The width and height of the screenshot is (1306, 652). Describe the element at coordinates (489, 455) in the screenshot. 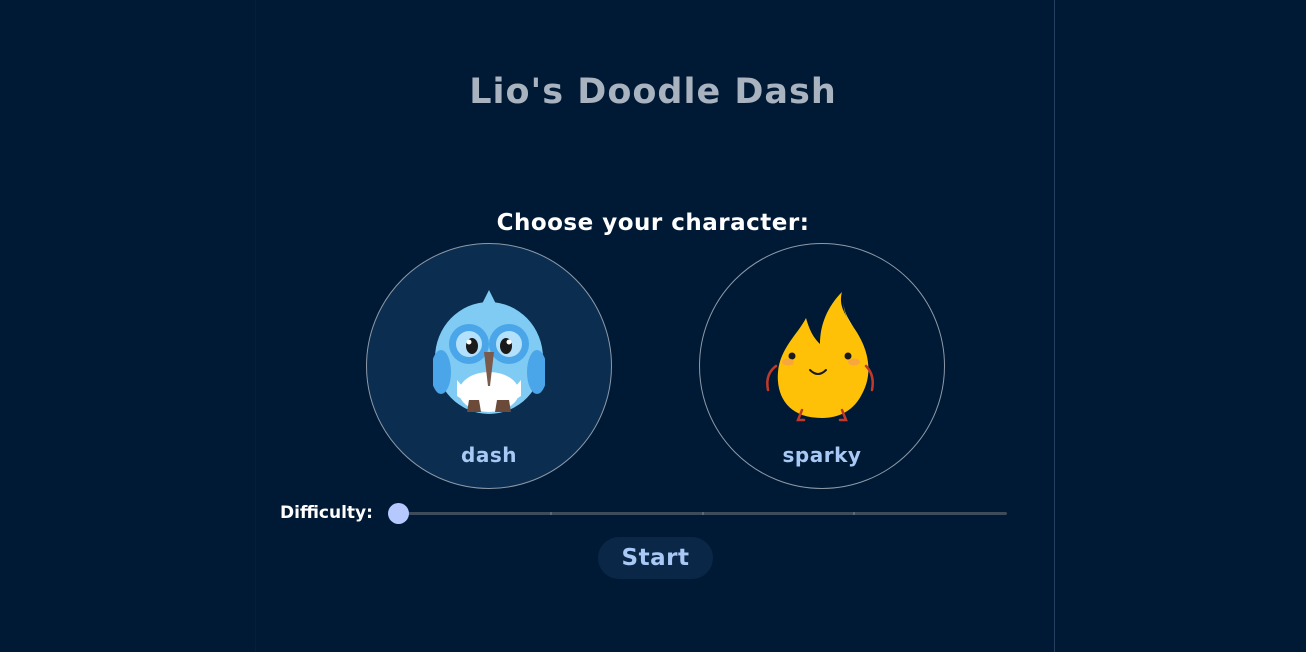

I see `character-name-dash: dash` at that location.